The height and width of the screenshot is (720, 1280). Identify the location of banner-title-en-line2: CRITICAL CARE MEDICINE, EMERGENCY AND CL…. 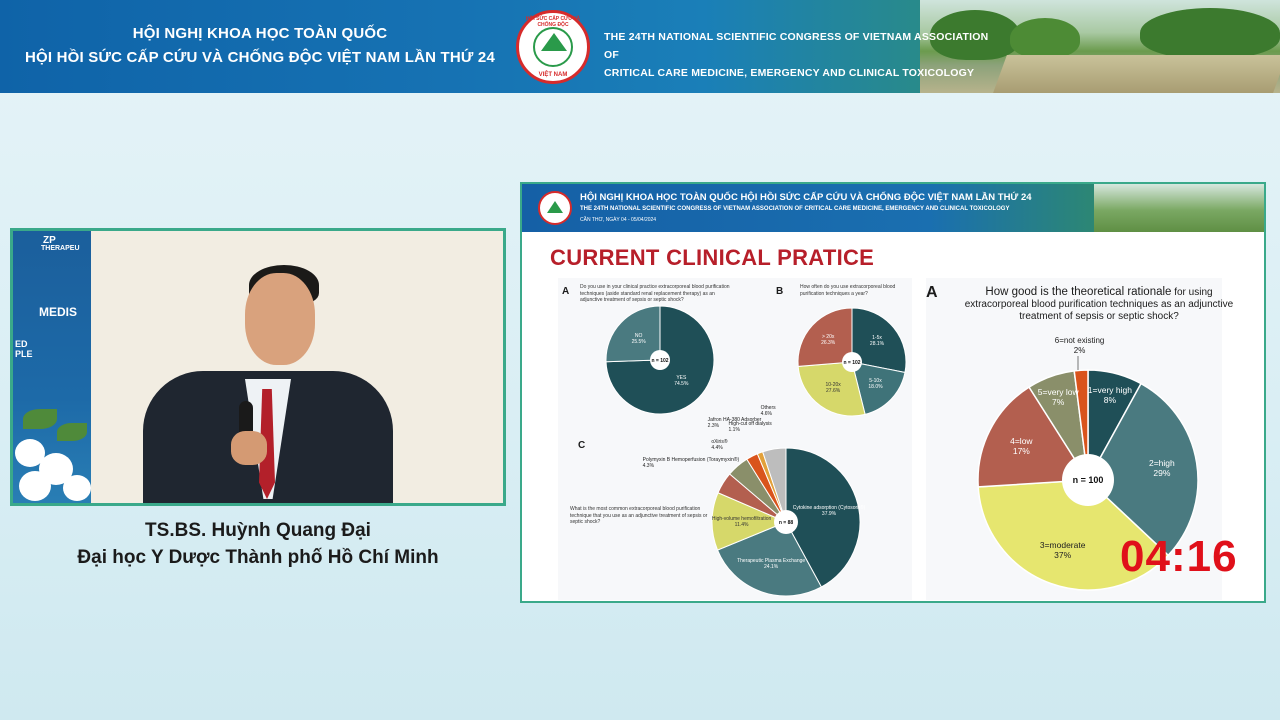
(789, 73).